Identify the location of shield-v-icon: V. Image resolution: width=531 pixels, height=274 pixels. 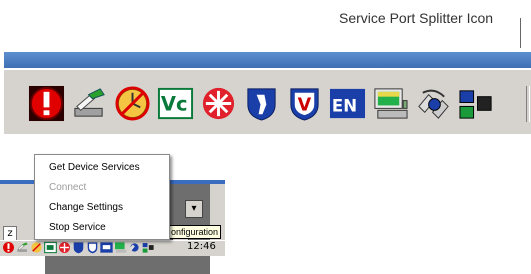
(304, 103).